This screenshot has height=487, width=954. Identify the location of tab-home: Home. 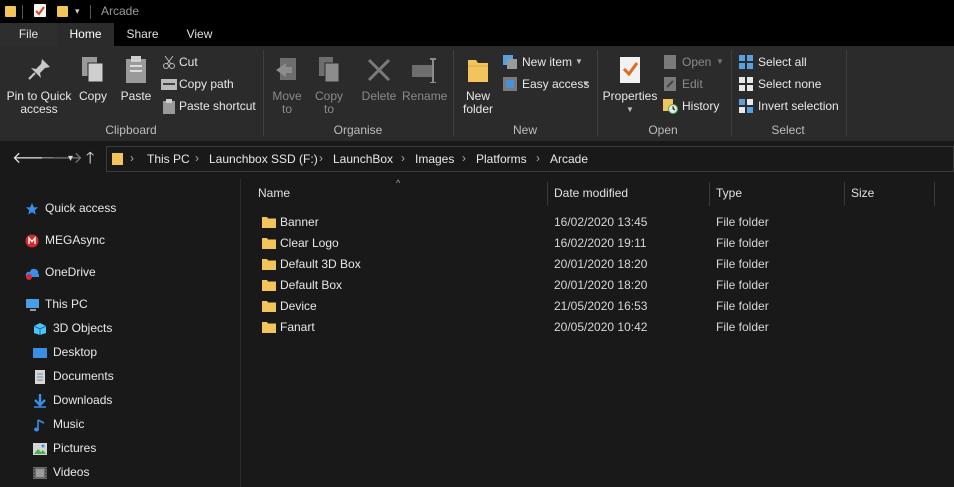
(85, 34).